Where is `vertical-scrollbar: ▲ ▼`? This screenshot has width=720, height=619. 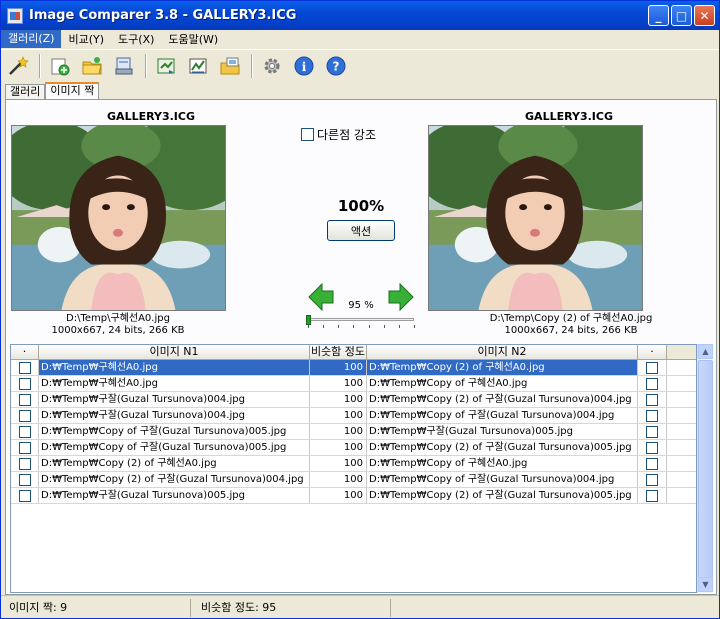 vertical-scrollbar: ▲ ▼ is located at coordinates (705, 468).